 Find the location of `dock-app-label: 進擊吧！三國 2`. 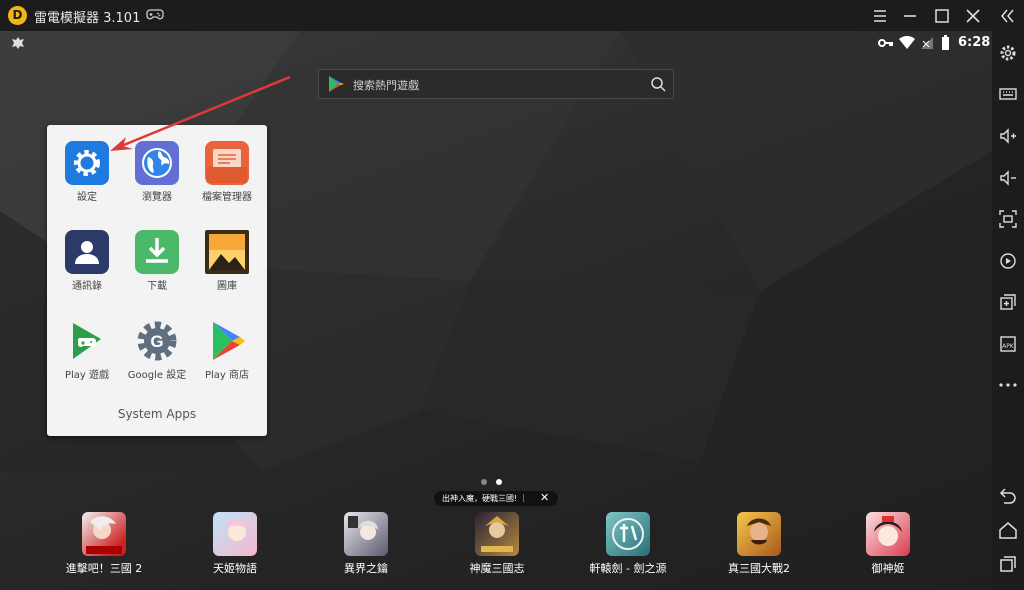

dock-app-label: 進擊吧！三國 2 is located at coordinates (104, 568).